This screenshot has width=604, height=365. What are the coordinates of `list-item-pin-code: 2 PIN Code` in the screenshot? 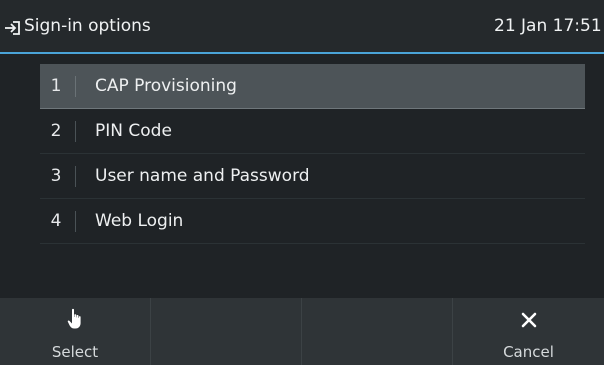 It's located at (312, 131).